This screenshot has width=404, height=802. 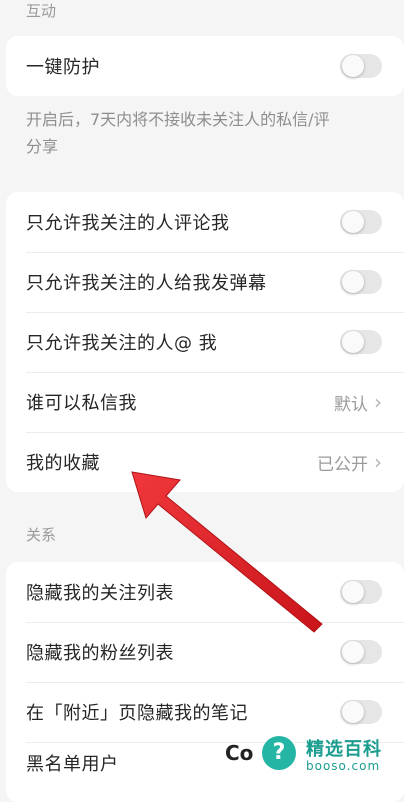 What do you see at coordinates (122, 343) in the screenshot?
I see `row-label: 只允许我关注的人@ 我` at bounding box center [122, 343].